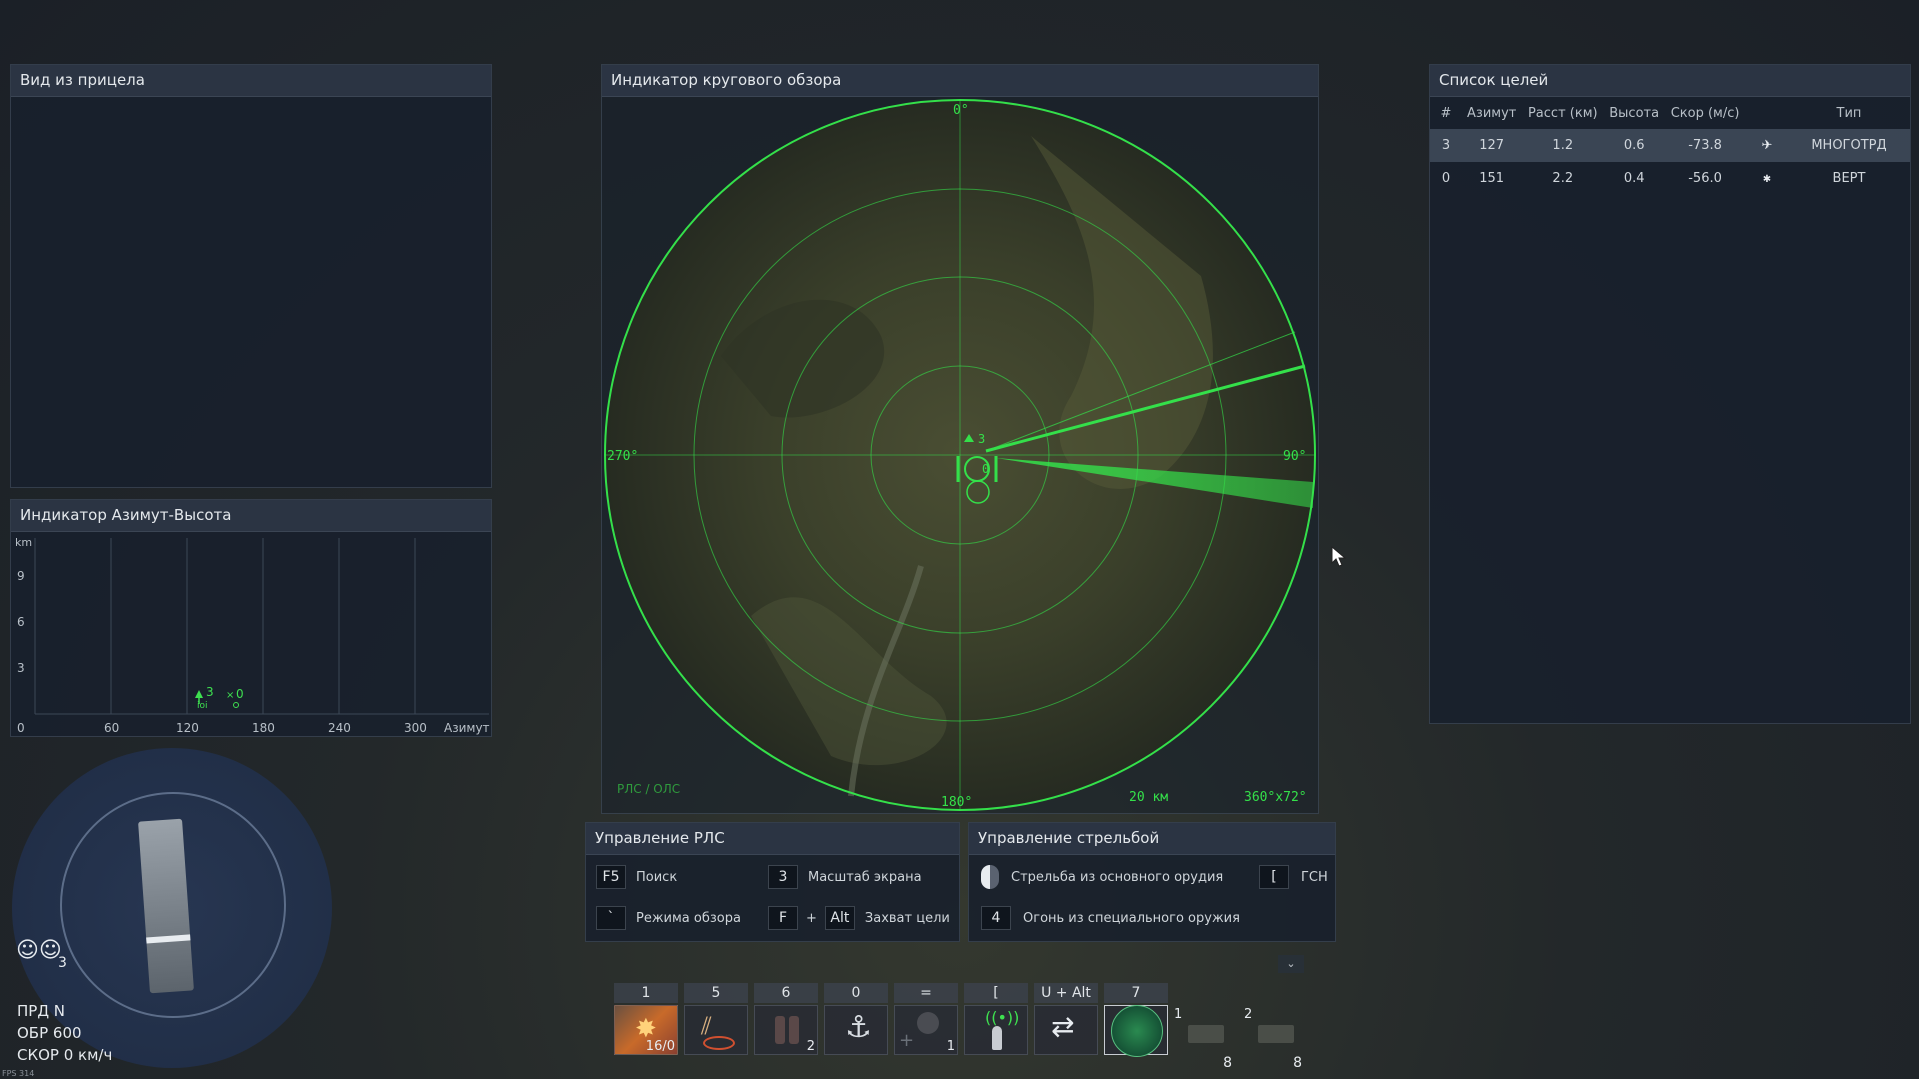 The image size is (1919, 1079). Describe the element at coordinates (339, 728) in the screenshot. I see `az-el-xtick: 240` at that location.